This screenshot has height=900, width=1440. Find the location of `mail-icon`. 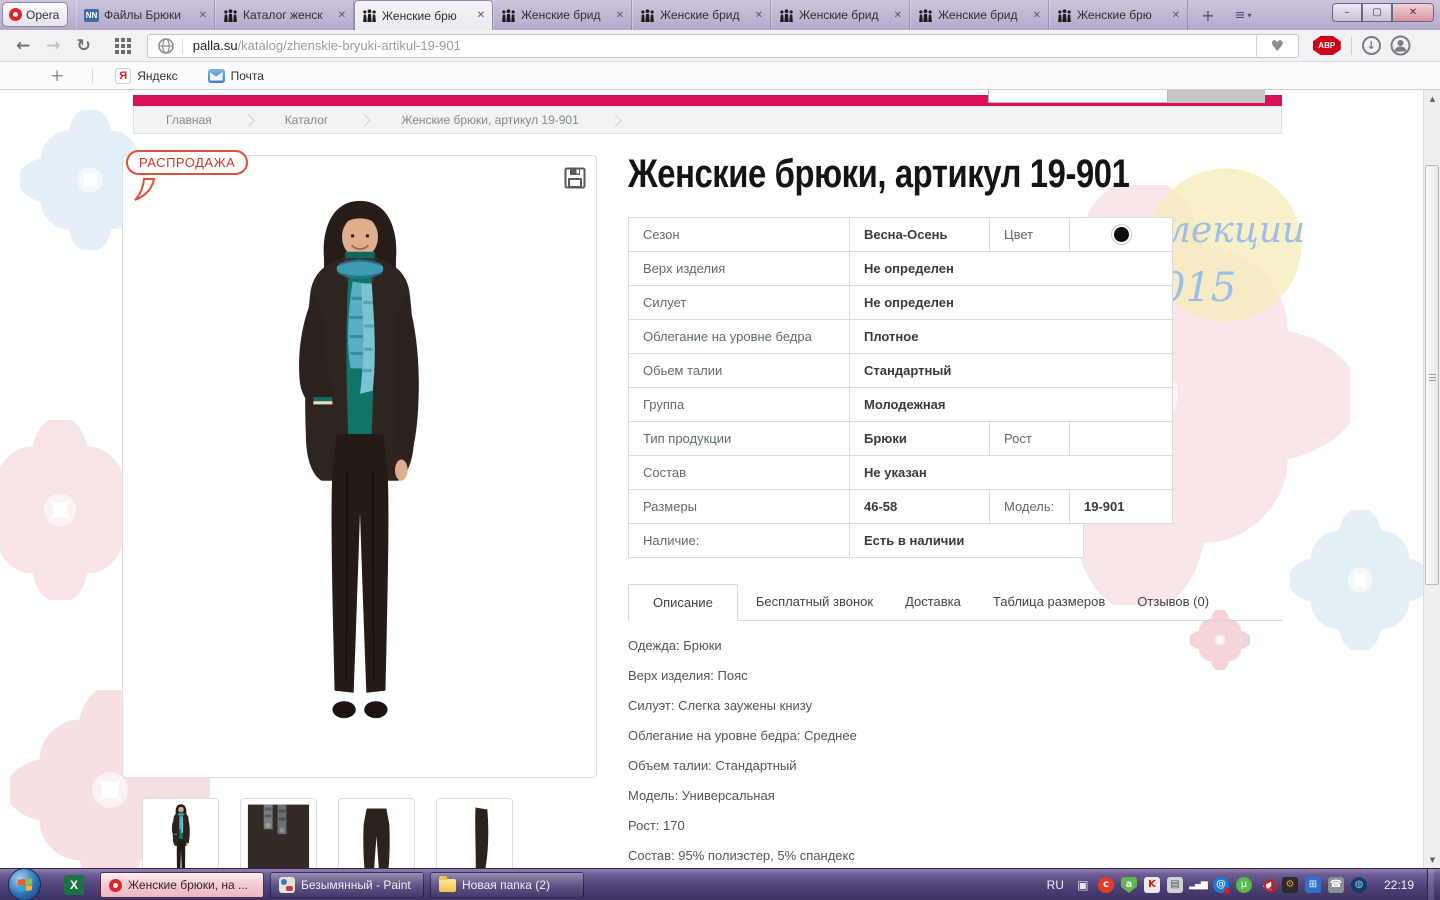

mail-icon is located at coordinates (216, 75).